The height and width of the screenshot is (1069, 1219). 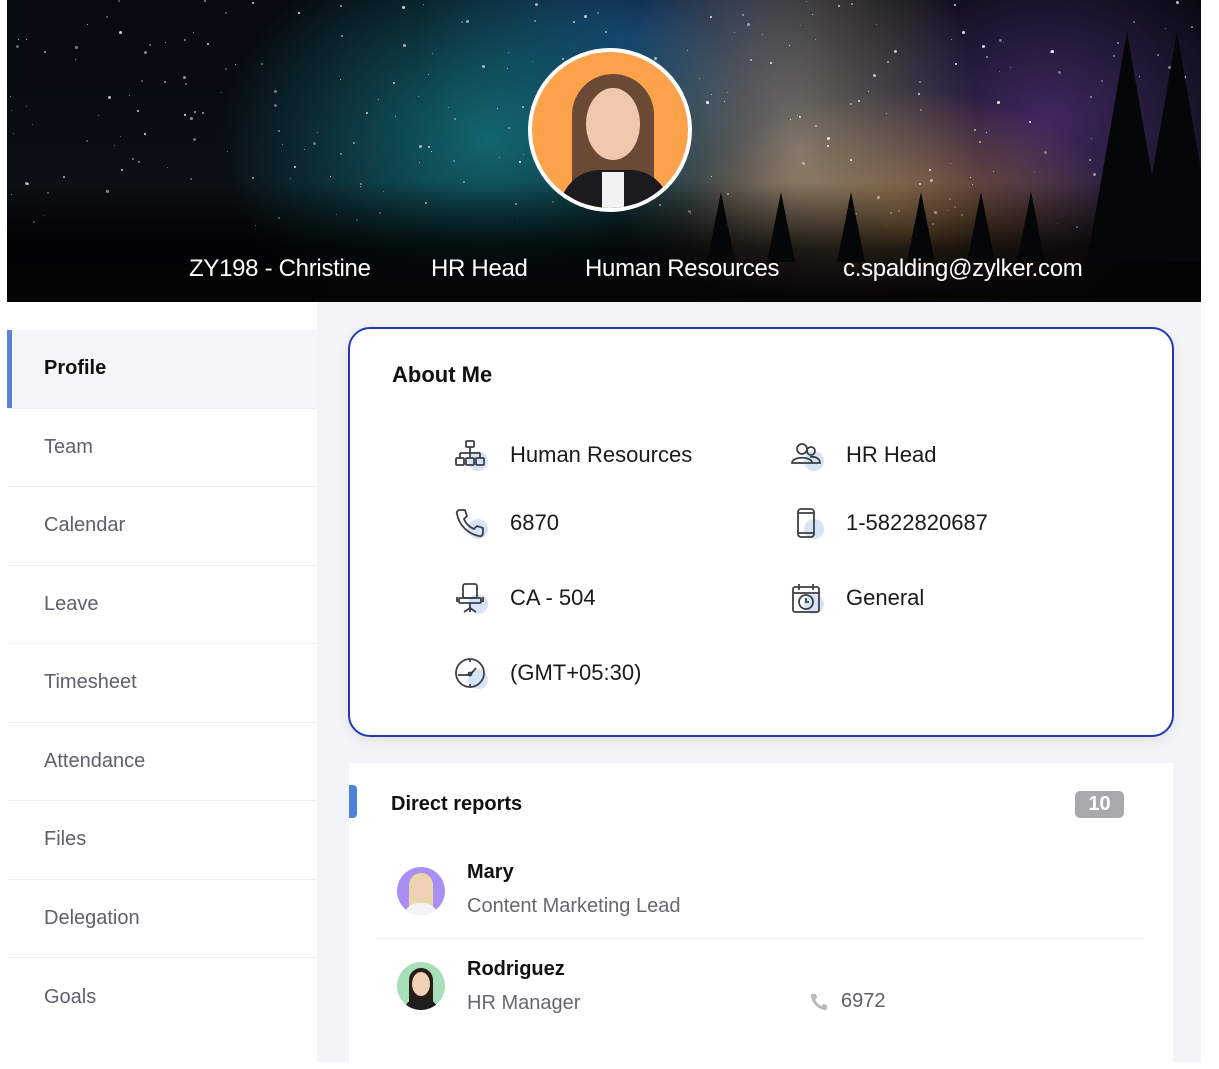 What do you see at coordinates (891, 454) in the screenshot?
I see `designation-value: HR Head` at bounding box center [891, 454].